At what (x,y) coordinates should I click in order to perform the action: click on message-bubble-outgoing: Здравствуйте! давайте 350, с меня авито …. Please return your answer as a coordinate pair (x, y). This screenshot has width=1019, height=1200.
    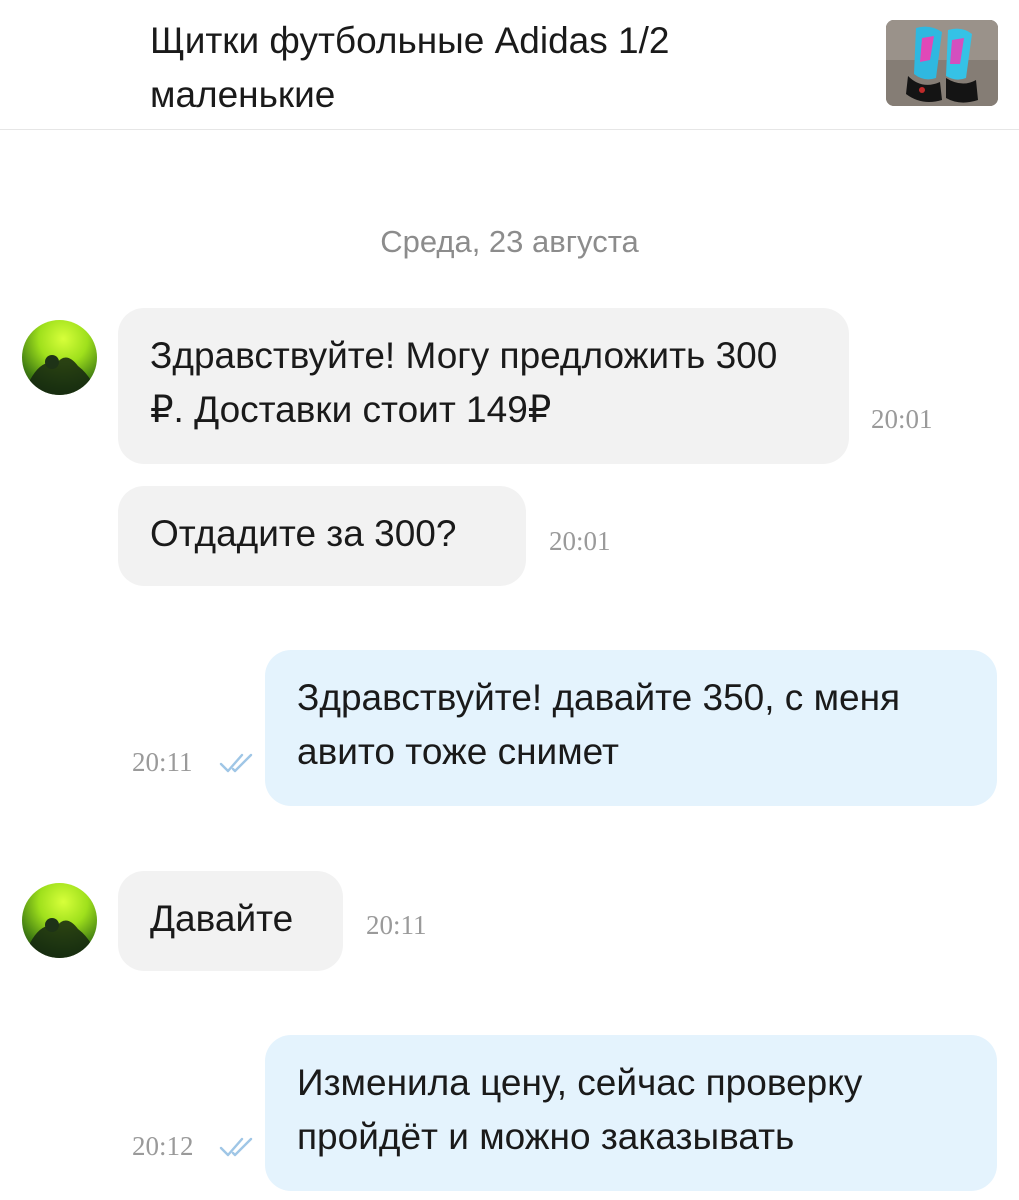
    Looking at the image, I should click on (631, 728).